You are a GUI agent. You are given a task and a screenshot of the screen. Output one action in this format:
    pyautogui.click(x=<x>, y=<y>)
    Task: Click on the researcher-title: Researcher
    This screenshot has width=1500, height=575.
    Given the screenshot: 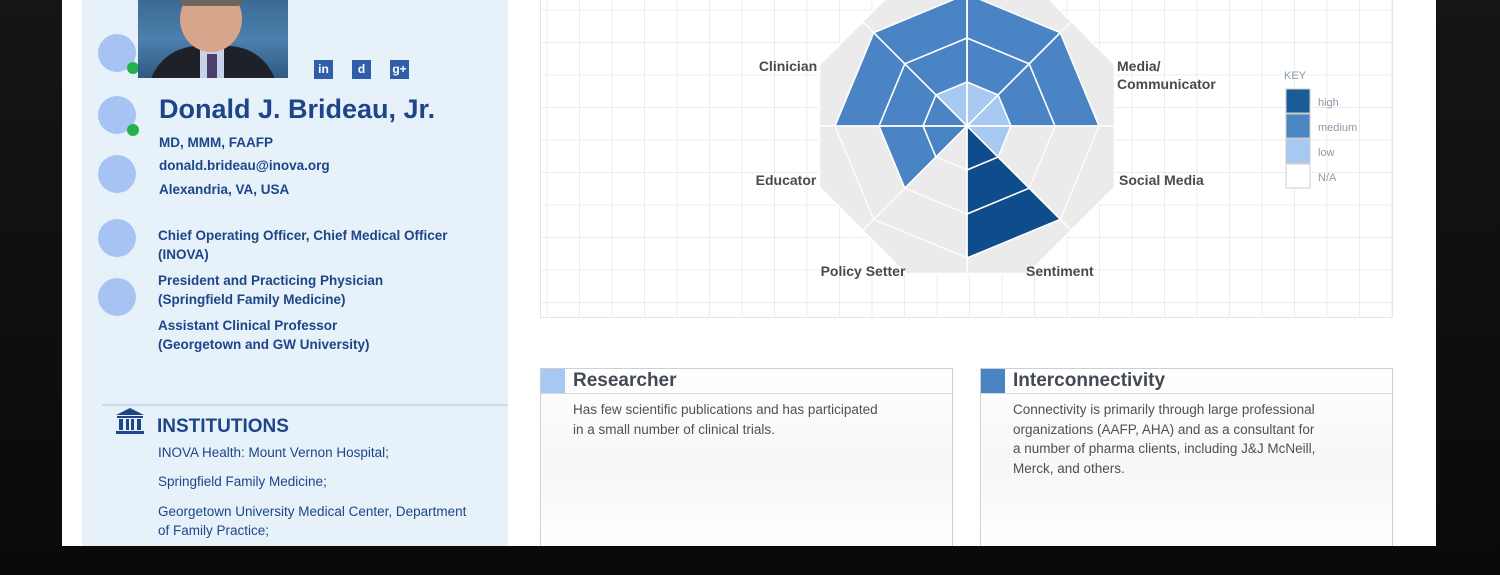 What is the action you would take?
    pyautogui.click(x=625, y=380)
    